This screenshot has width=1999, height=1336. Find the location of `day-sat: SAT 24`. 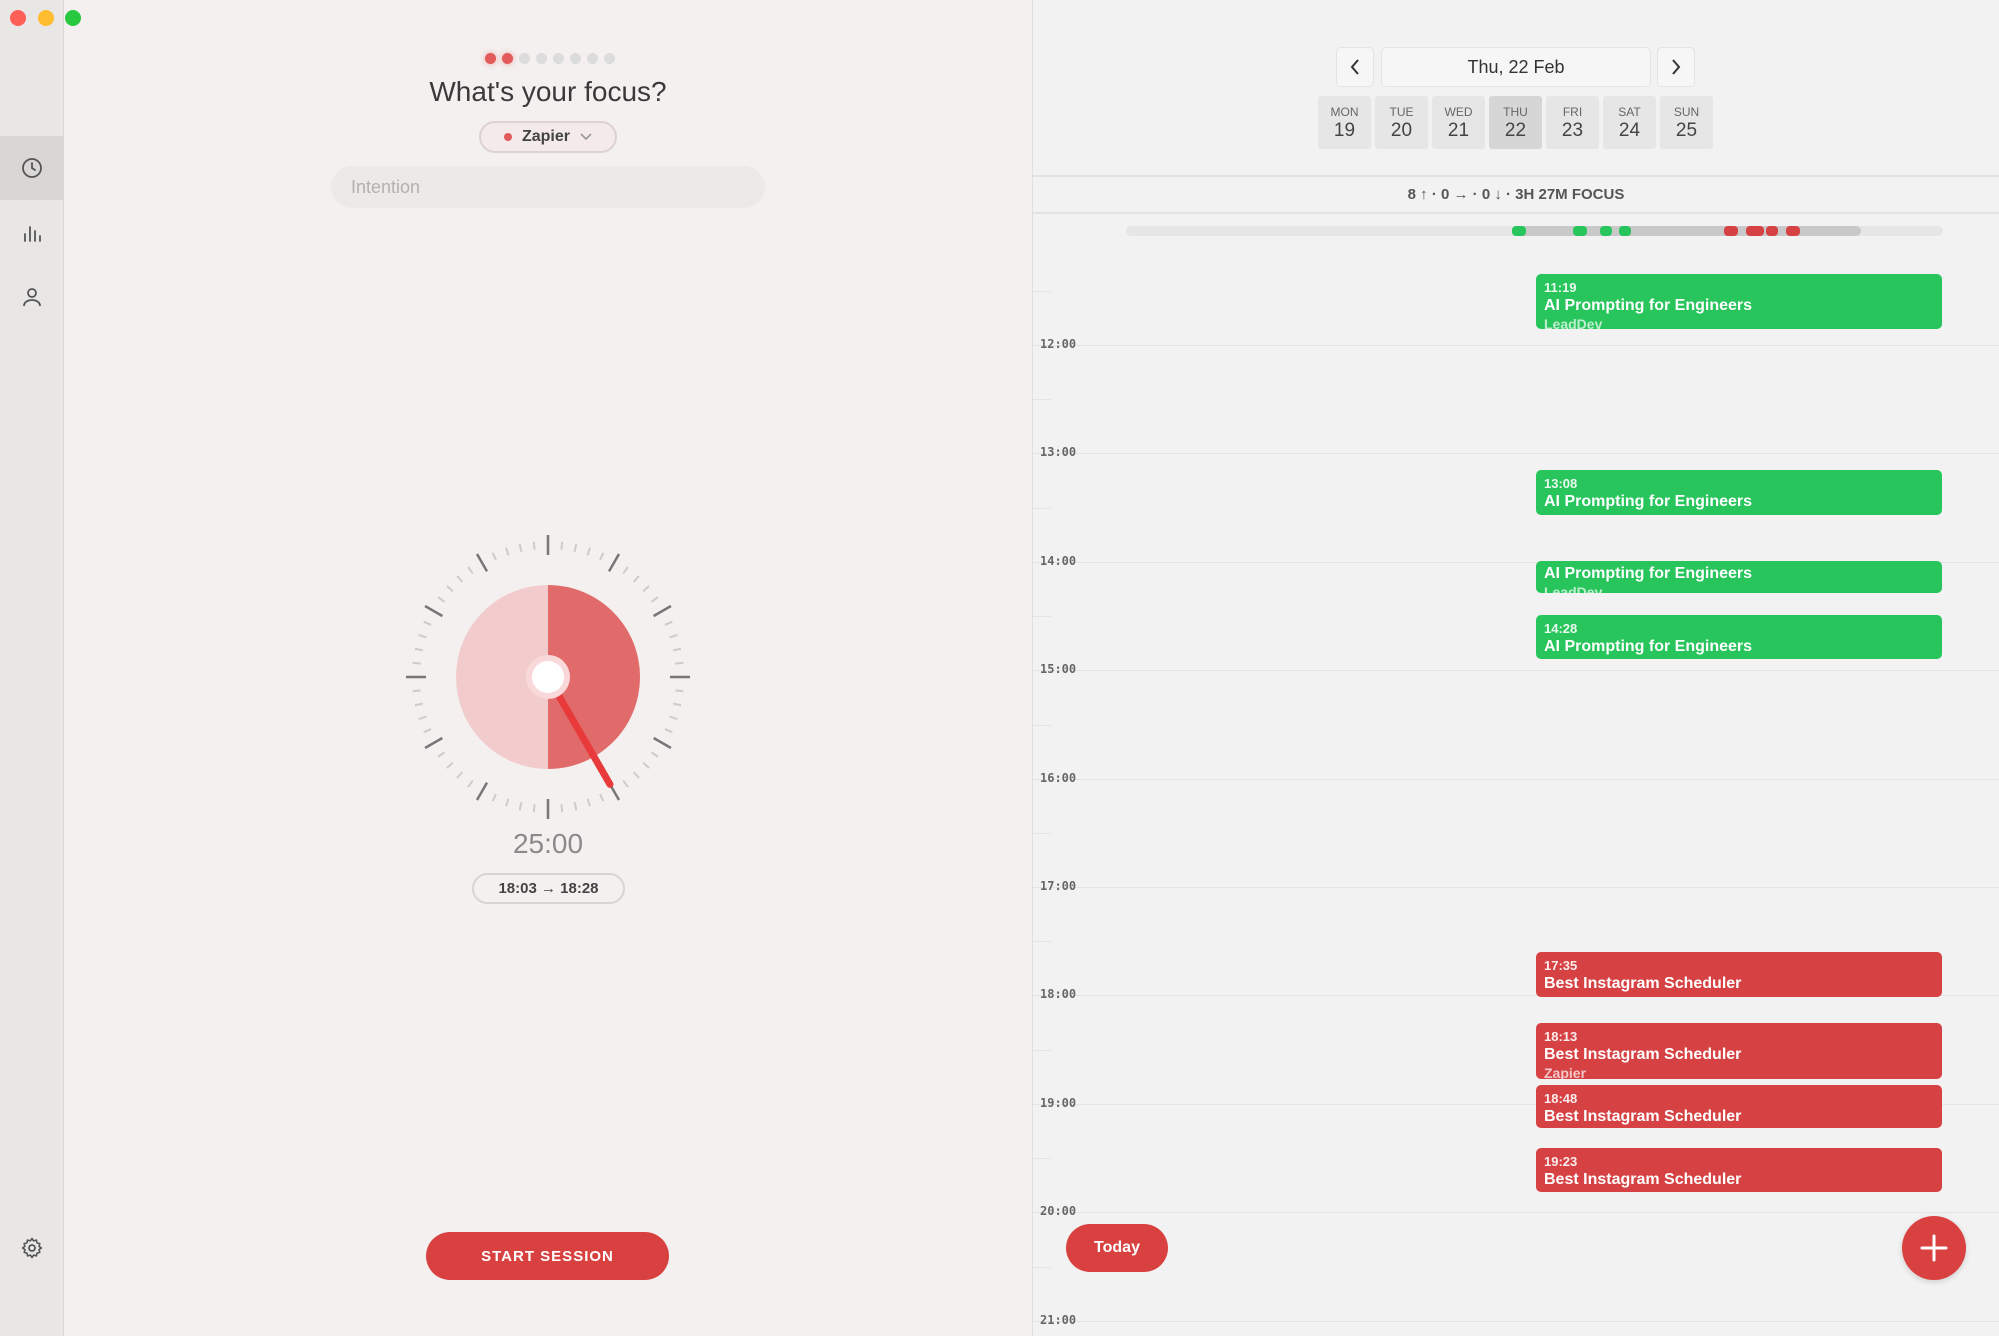

day-sat: SAT 24 is located at coordinates (1629, 122).